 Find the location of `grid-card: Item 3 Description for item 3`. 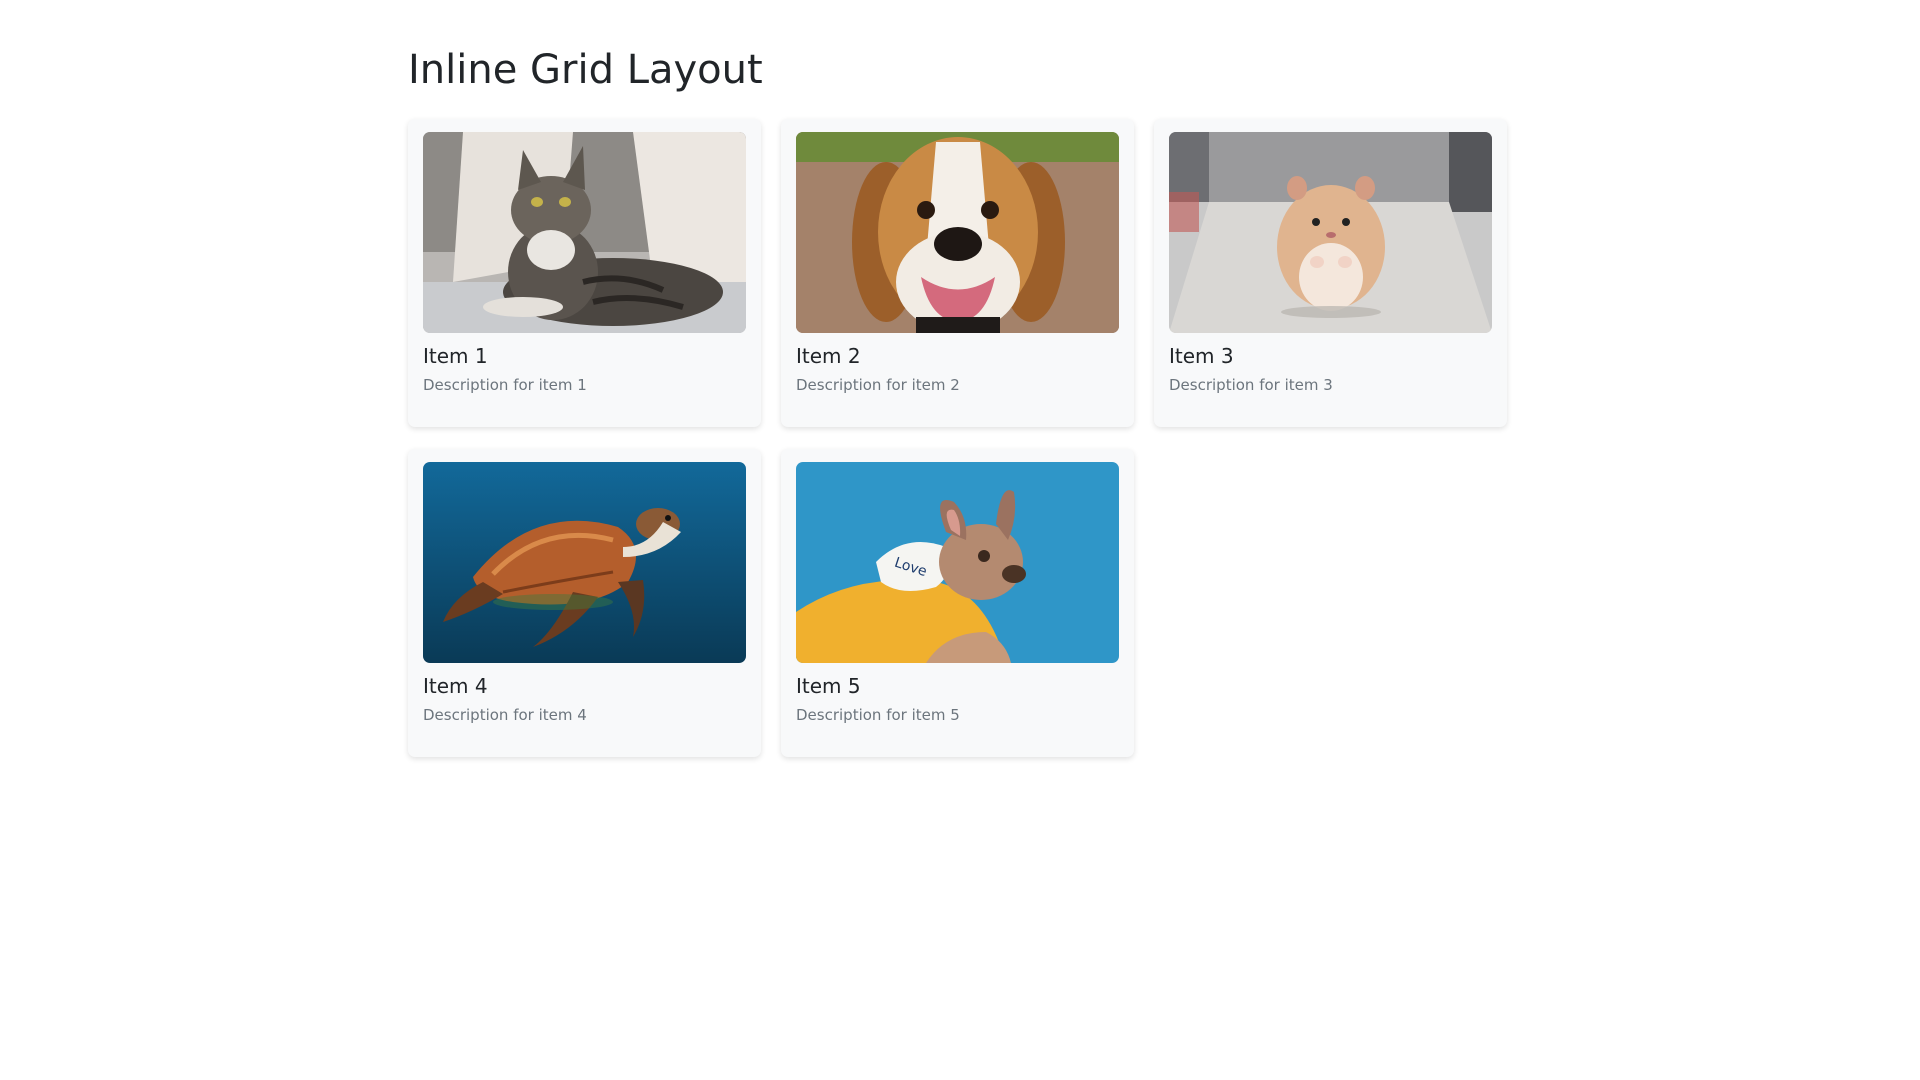

grid-card: Item 3 Description for item 3 is located at coordinates (1330, 273).